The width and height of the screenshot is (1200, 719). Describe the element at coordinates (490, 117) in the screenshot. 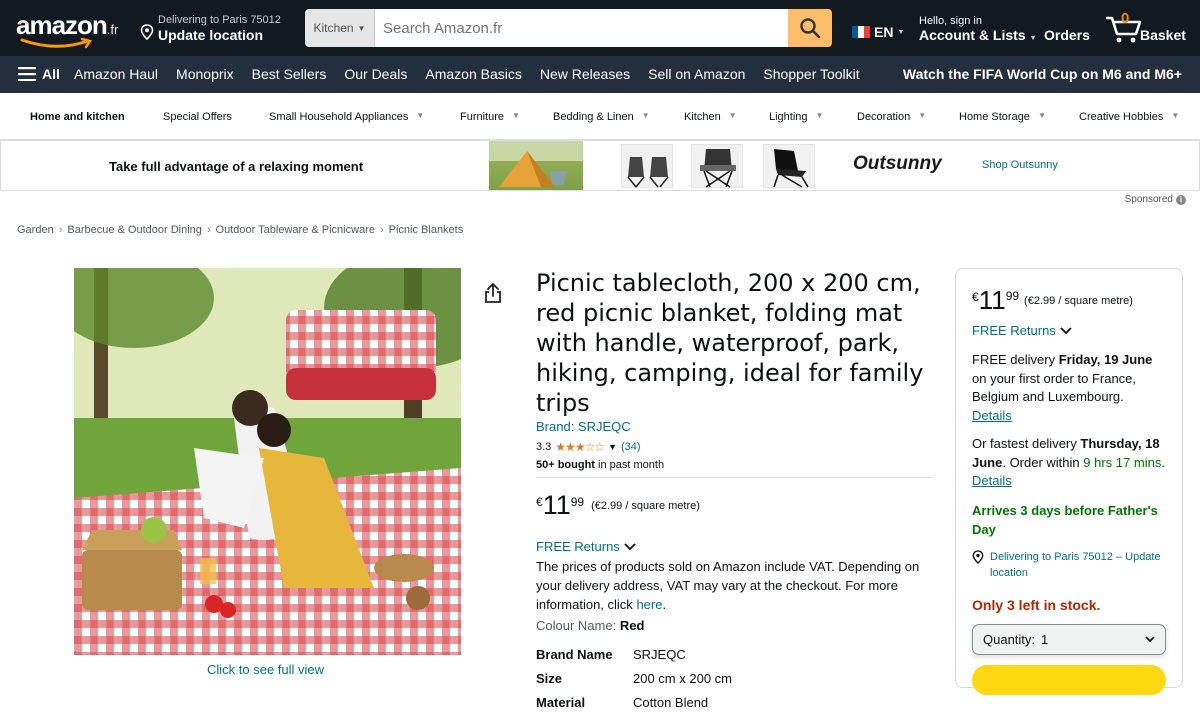

I see `subnav-furniture: Furniture ▼` at that location.